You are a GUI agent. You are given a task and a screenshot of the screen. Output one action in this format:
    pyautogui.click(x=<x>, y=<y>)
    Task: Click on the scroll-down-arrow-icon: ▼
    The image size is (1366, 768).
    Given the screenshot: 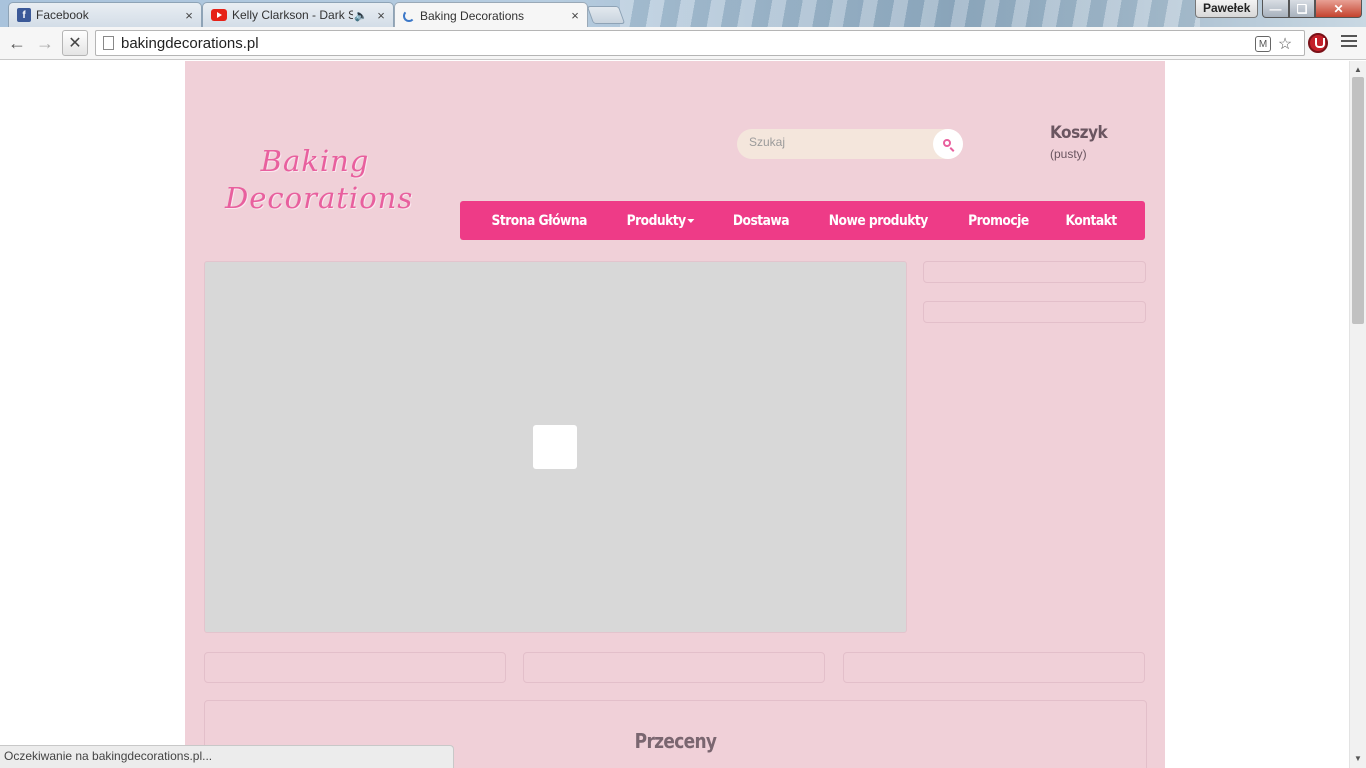 What is the action you would take?
    pyautogui.click(x=1358, y=759)
    